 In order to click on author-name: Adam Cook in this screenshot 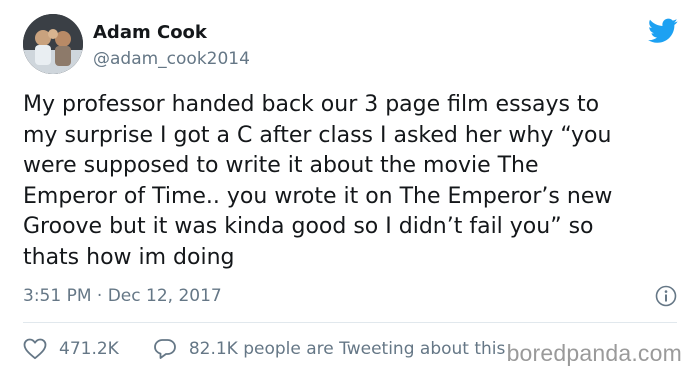, I will do `click(150, 33)`.